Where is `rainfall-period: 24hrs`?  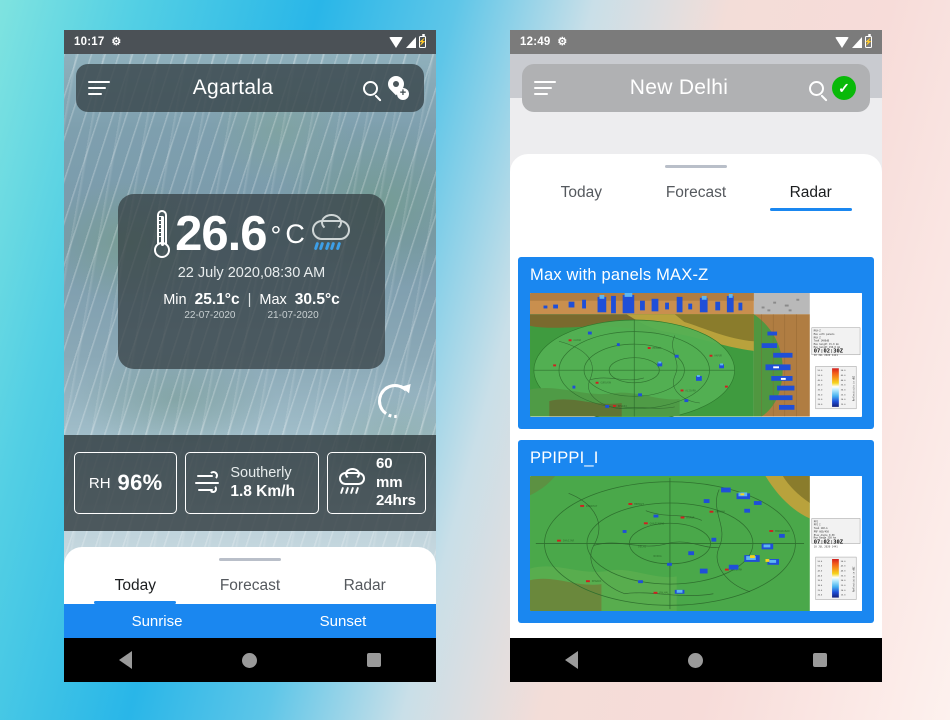
rainfall-period: 24hrs is located at coordinates (395, 501).